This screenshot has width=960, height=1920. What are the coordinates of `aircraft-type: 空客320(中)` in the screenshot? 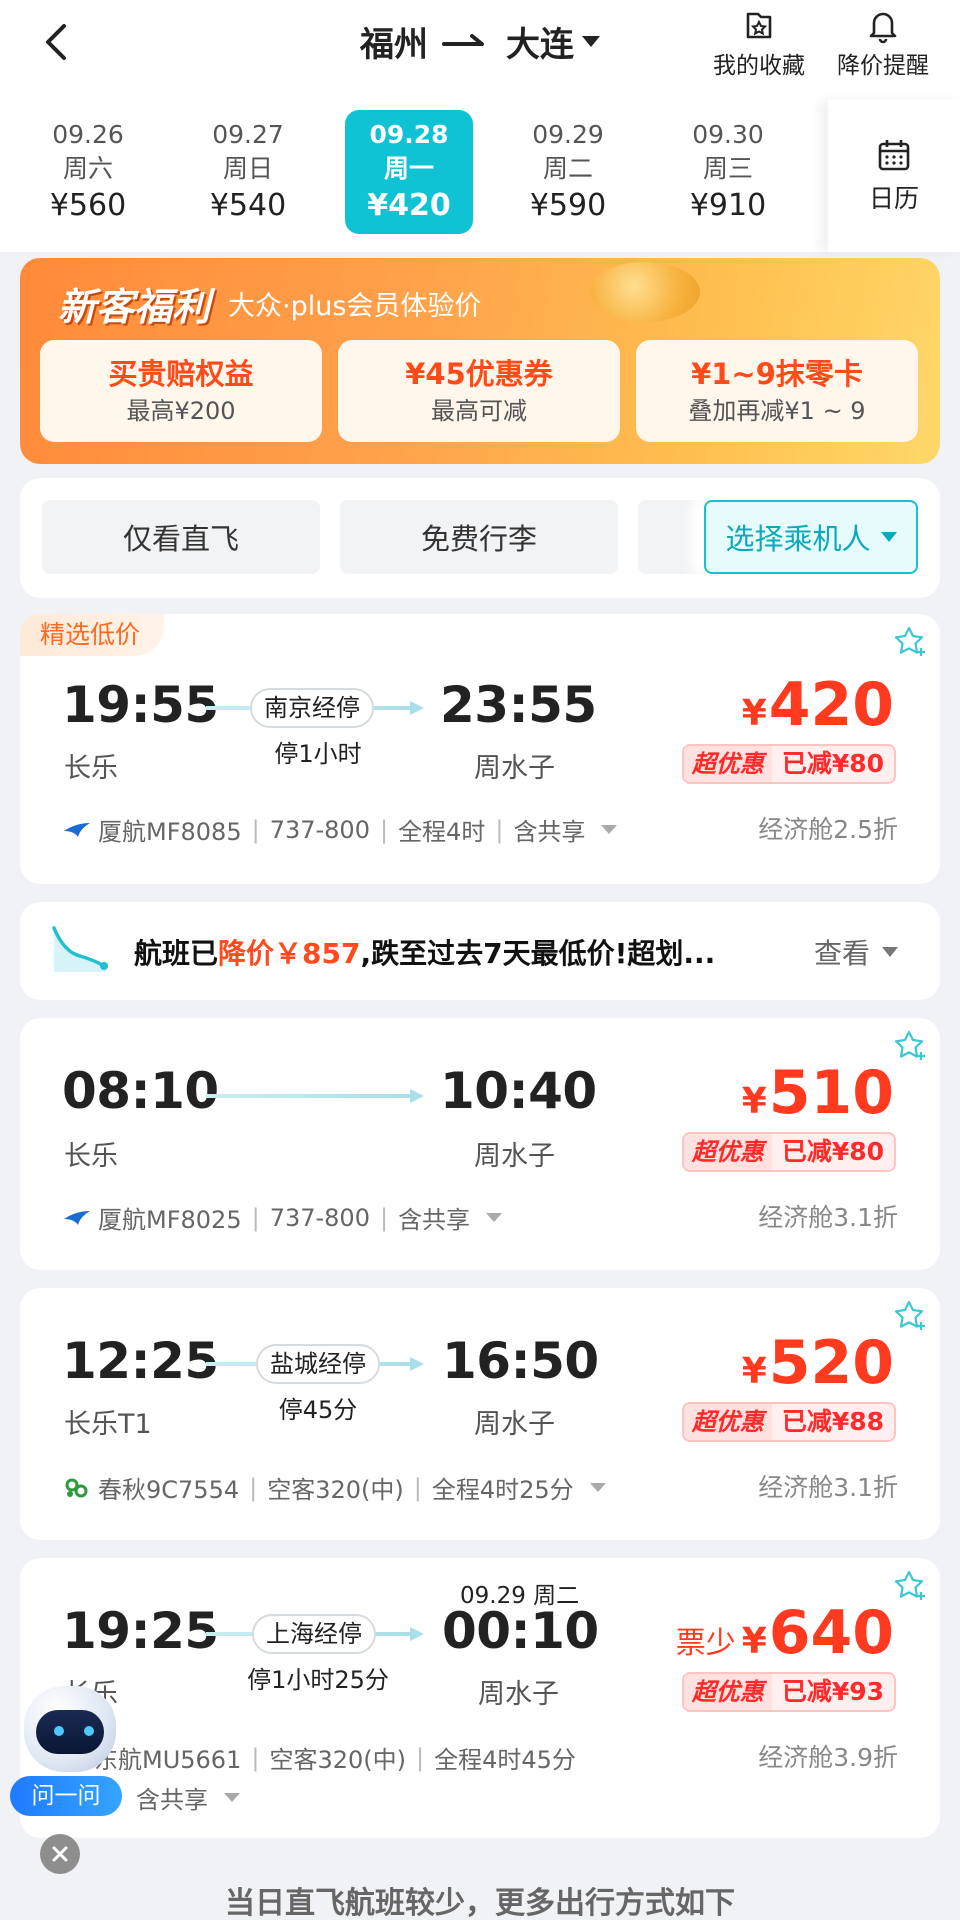 It's located at (335, 1490).